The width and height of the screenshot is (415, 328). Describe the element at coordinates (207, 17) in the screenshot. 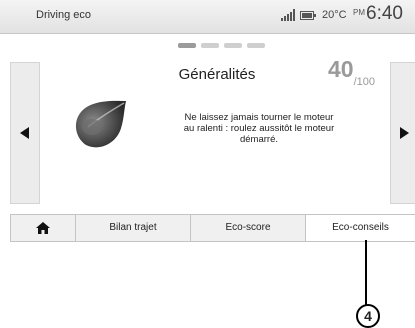

I see `status-bar: Driving eco 20°C PM 6:40` at that location.